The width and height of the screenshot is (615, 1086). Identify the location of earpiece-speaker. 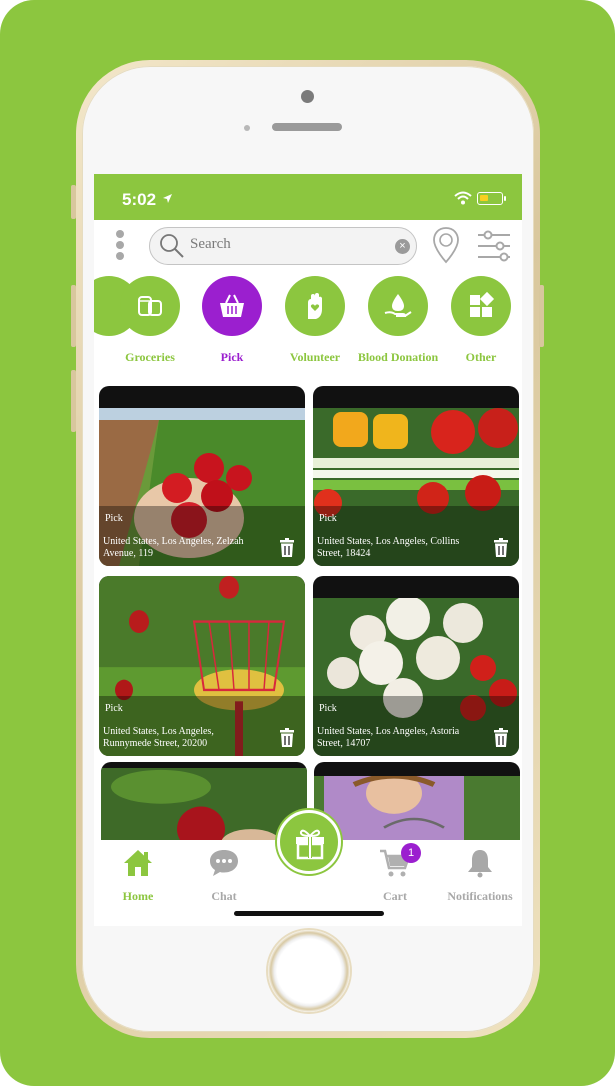
(307, 127).